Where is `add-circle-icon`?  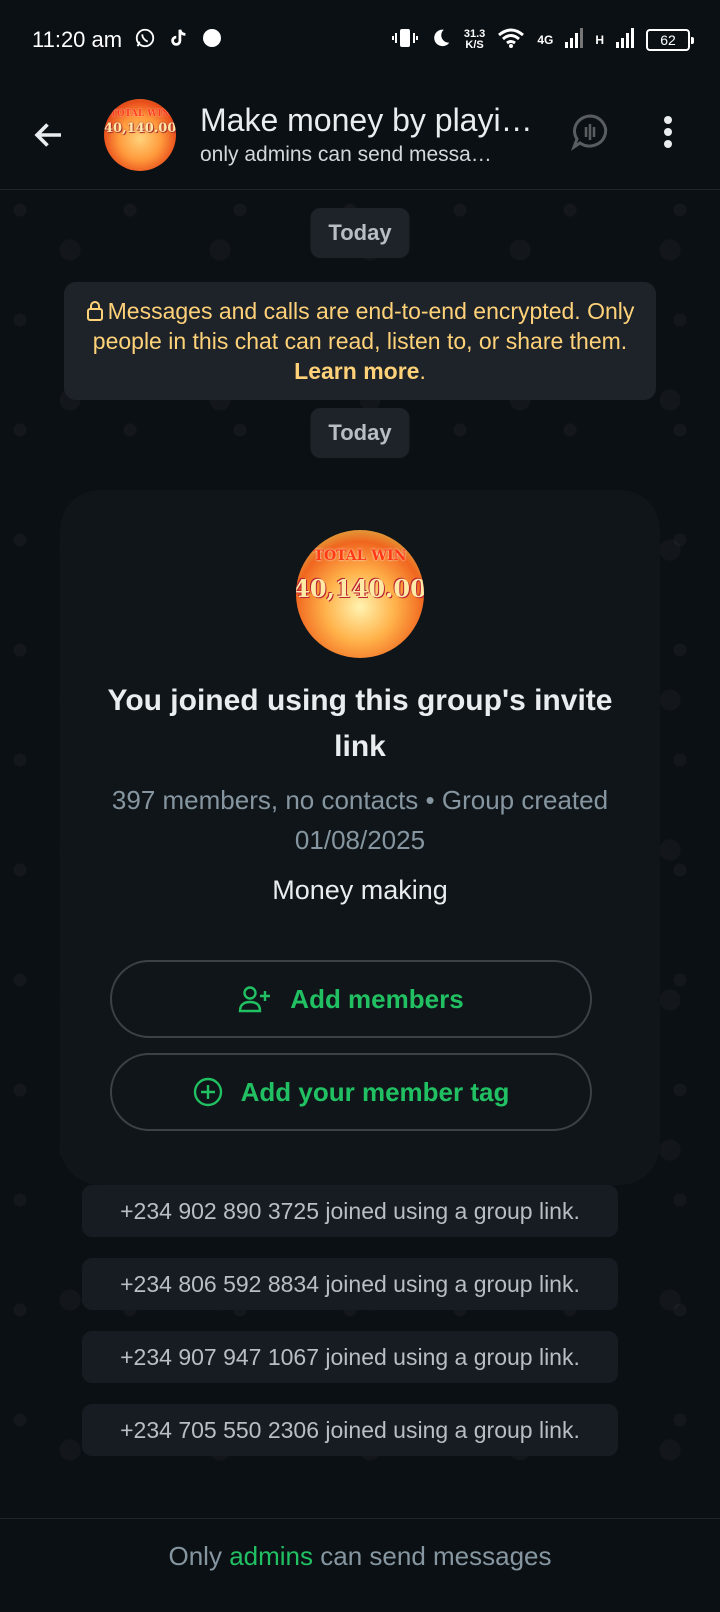
add-circle-icon is located at coordinates (207, 1092).